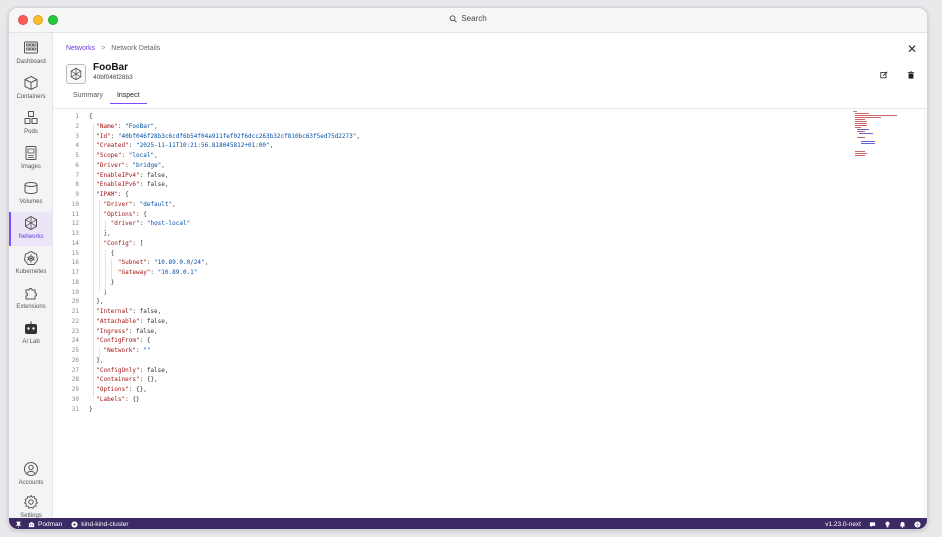 The image size is (942, 537). What do you see at coordinates (31, 62) in the screenshot?
I see `sidebar-item-label: Dashboard` at bounding box center [31, 62].